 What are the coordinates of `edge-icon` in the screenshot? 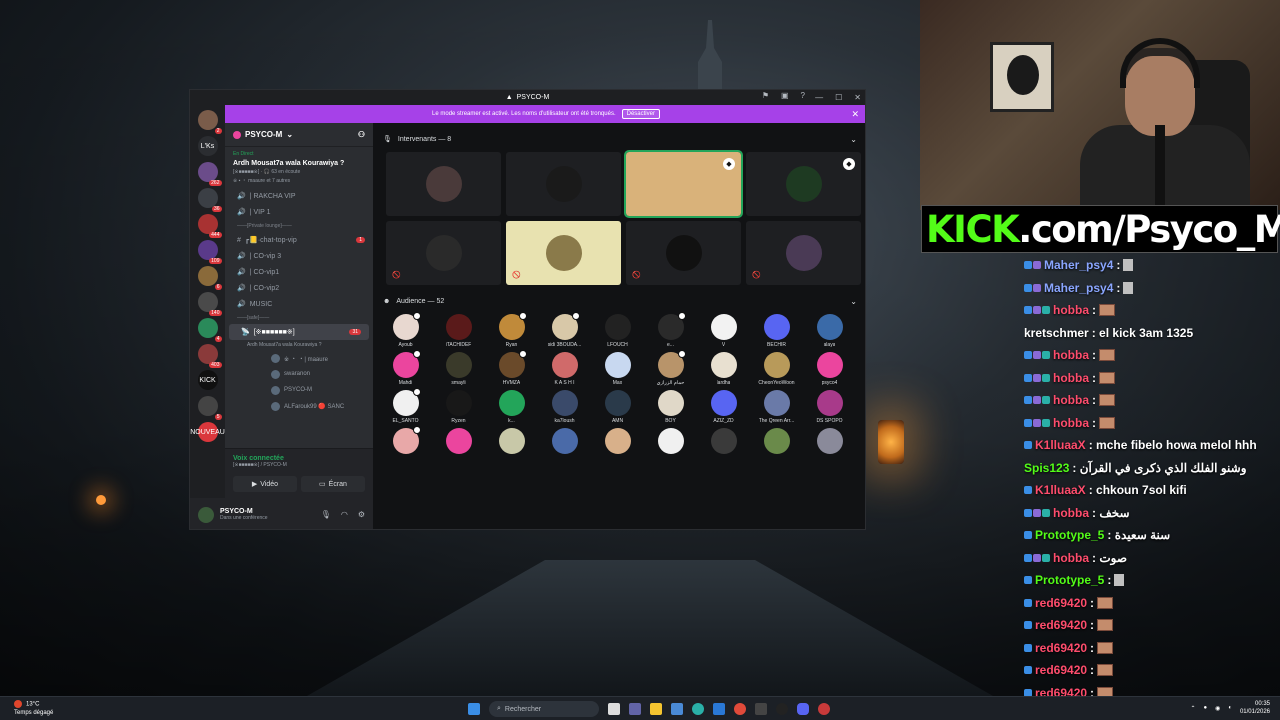 It's located at (698, 709).